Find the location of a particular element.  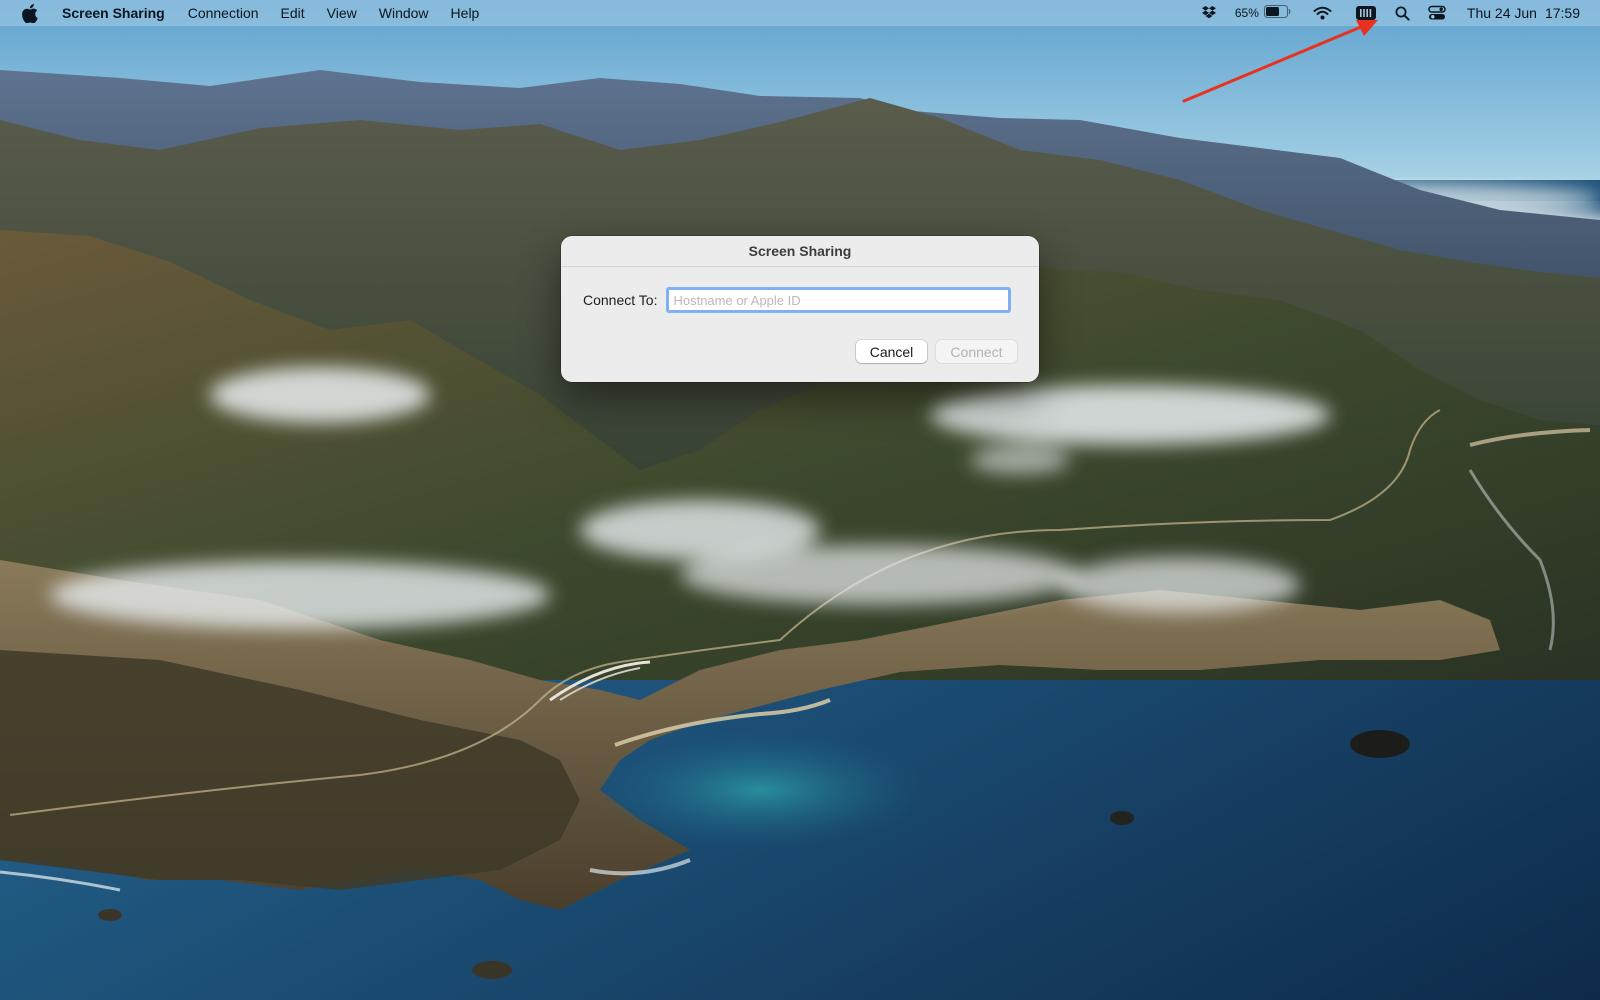

dialog-title: Screen Sharing is located at coordinates (800, 251).